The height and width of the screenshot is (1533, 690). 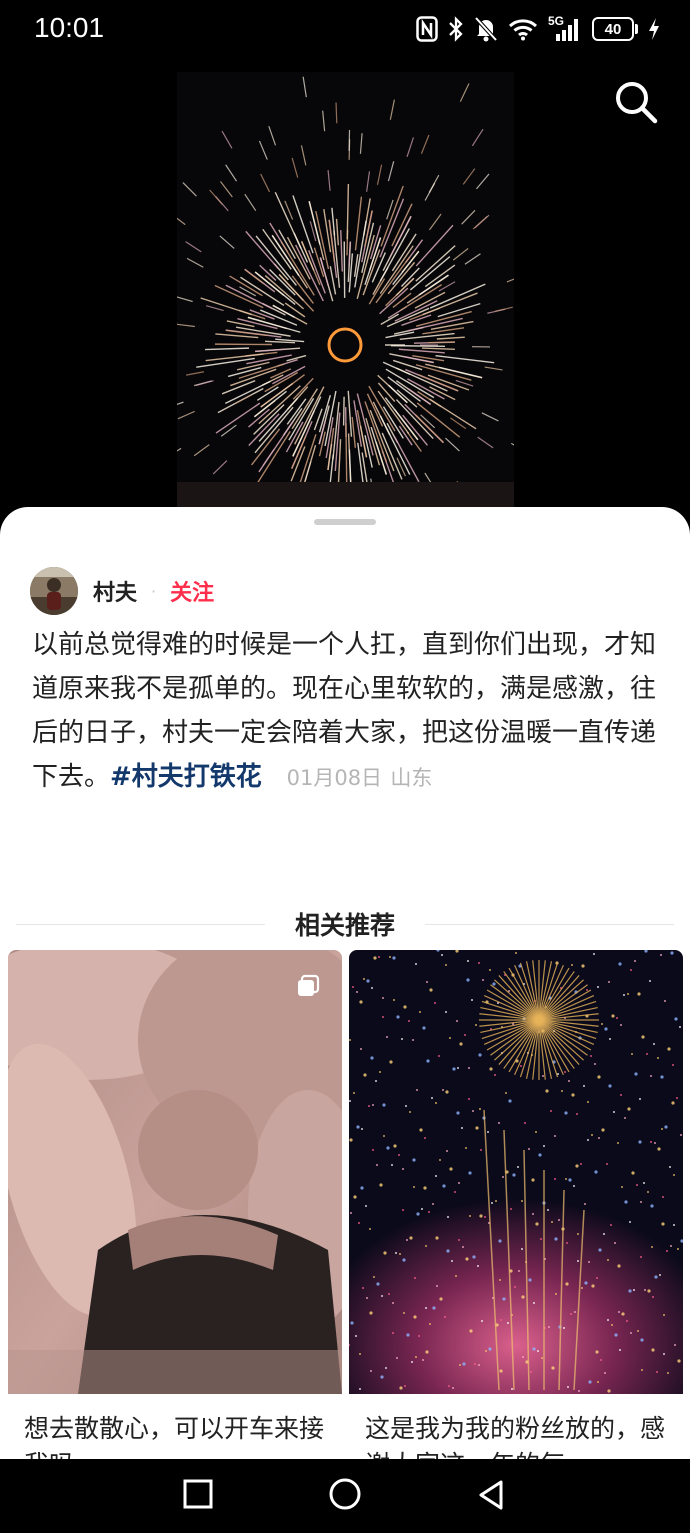 I want to click on status-time: 10:01, so click(x=69, y=27).